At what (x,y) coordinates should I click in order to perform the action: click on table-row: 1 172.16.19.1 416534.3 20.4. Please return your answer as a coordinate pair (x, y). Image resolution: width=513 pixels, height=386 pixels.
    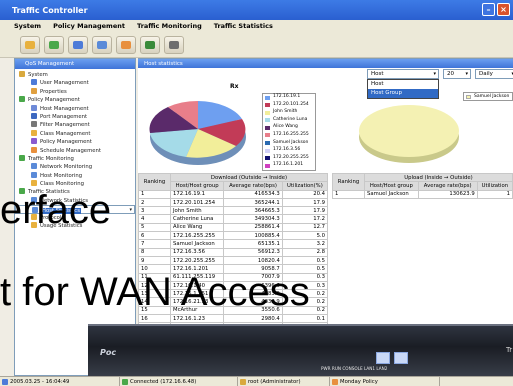
    Looking at the image, I should click on (233, 194).